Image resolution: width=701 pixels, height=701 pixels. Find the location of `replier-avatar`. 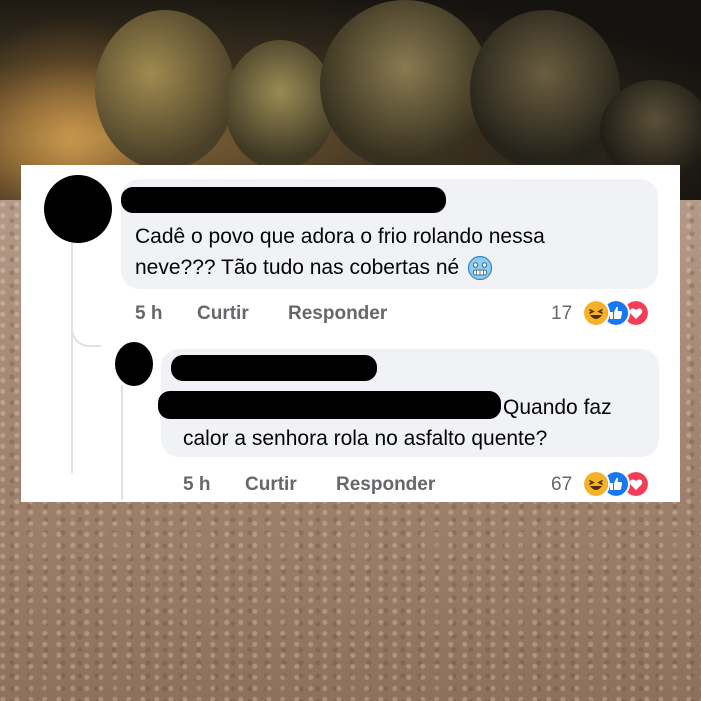

replier-avatar is located at coordinates (134, 364).